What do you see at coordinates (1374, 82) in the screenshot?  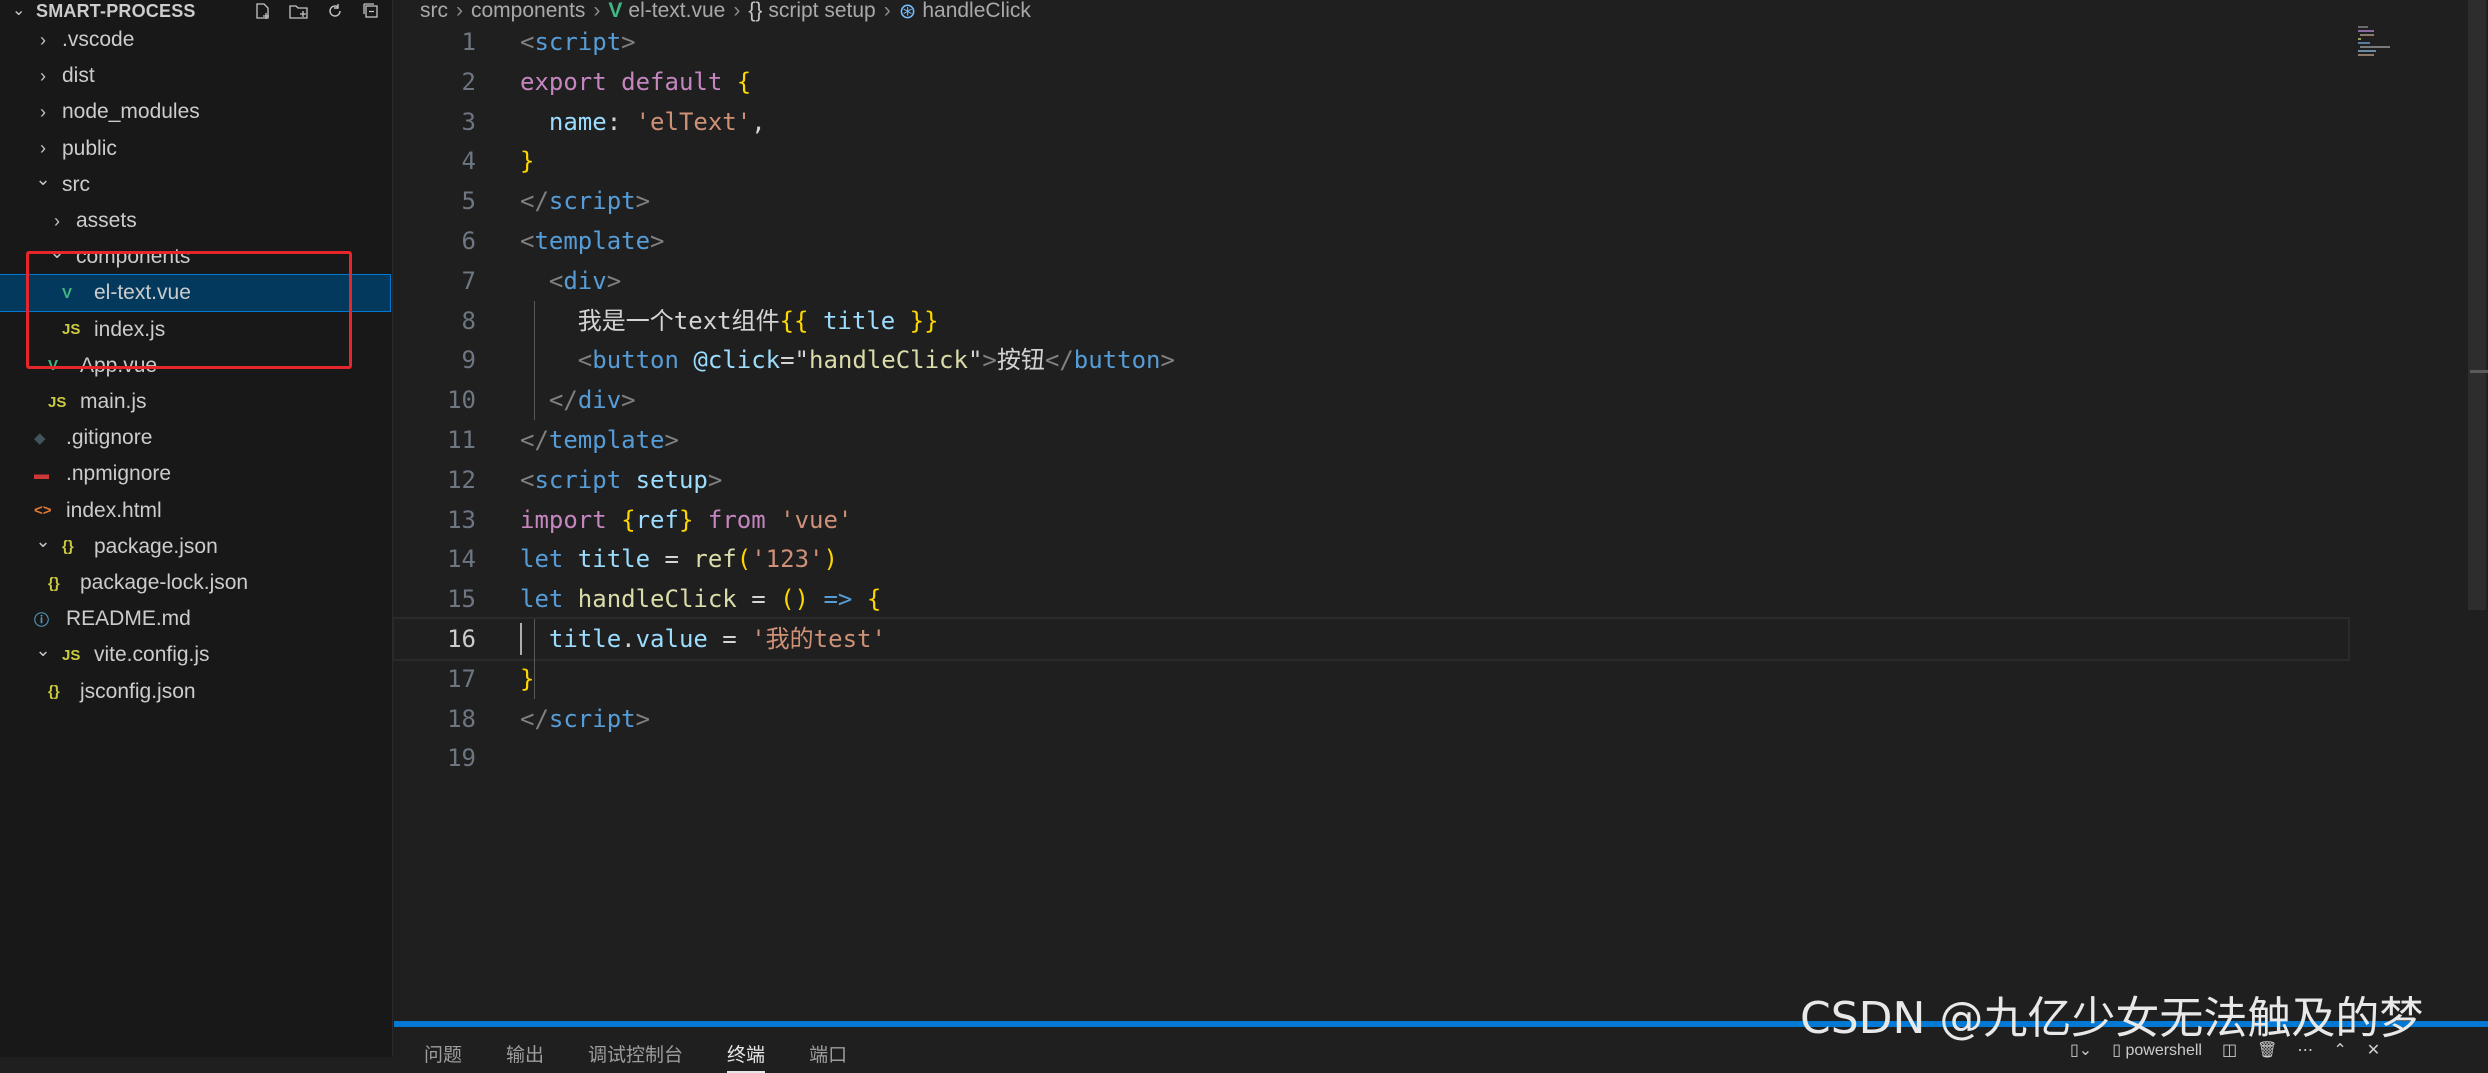 I see `code-line: 2 export default {` at bounding box center [1374, 82].